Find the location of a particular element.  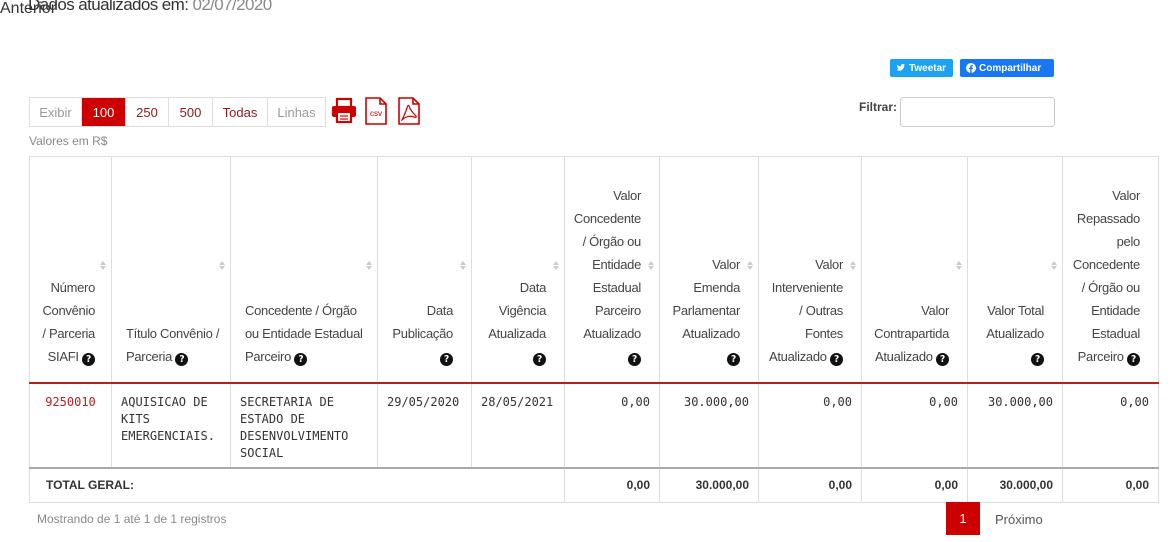

length-option-all: Todas is located at coordinates (240, 112).